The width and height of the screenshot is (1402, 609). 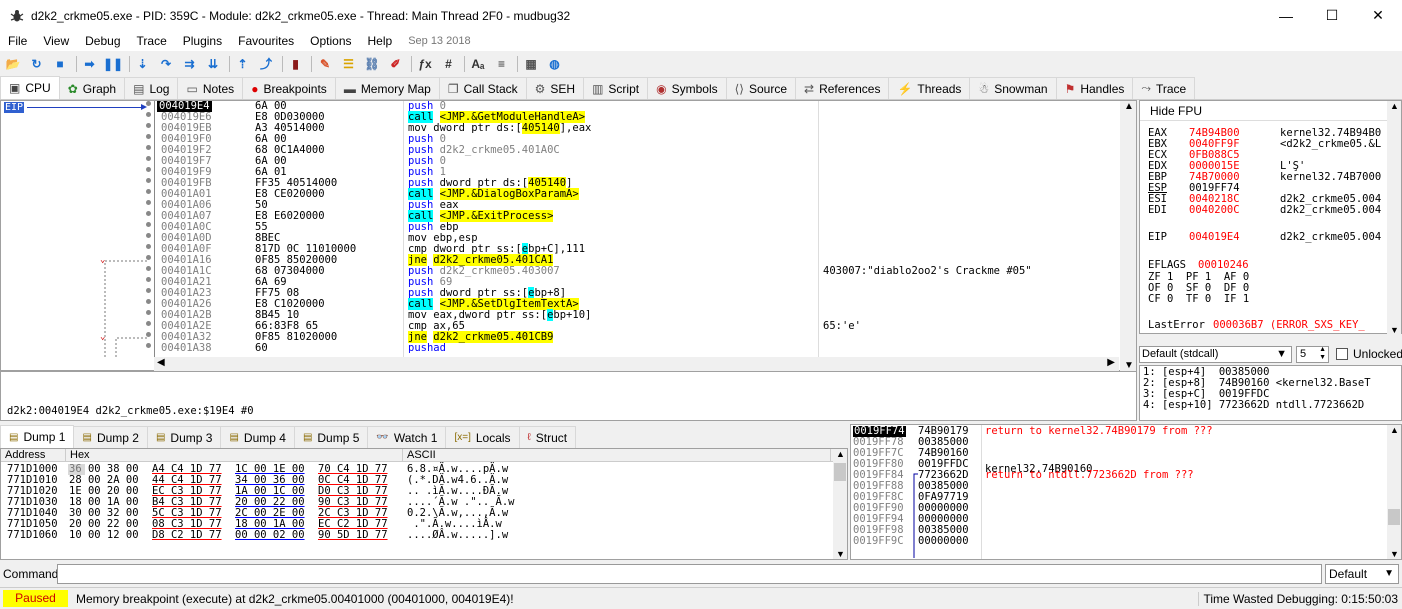 What do you see at coordinates (1270, 111) in the screenshot?
I see `hide-fpu-button: Hide FPU` at bounding box center [1270, 111].